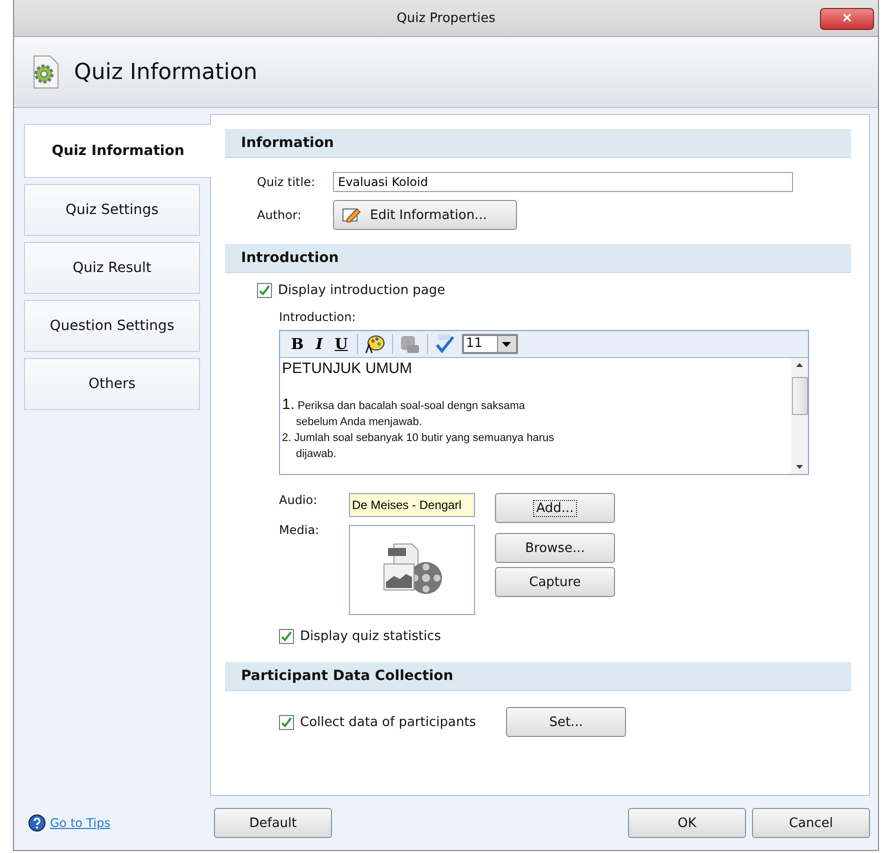 The height and width of the screenshot is (853, 883). I want to click on default-button: Default, so click(273, 823).